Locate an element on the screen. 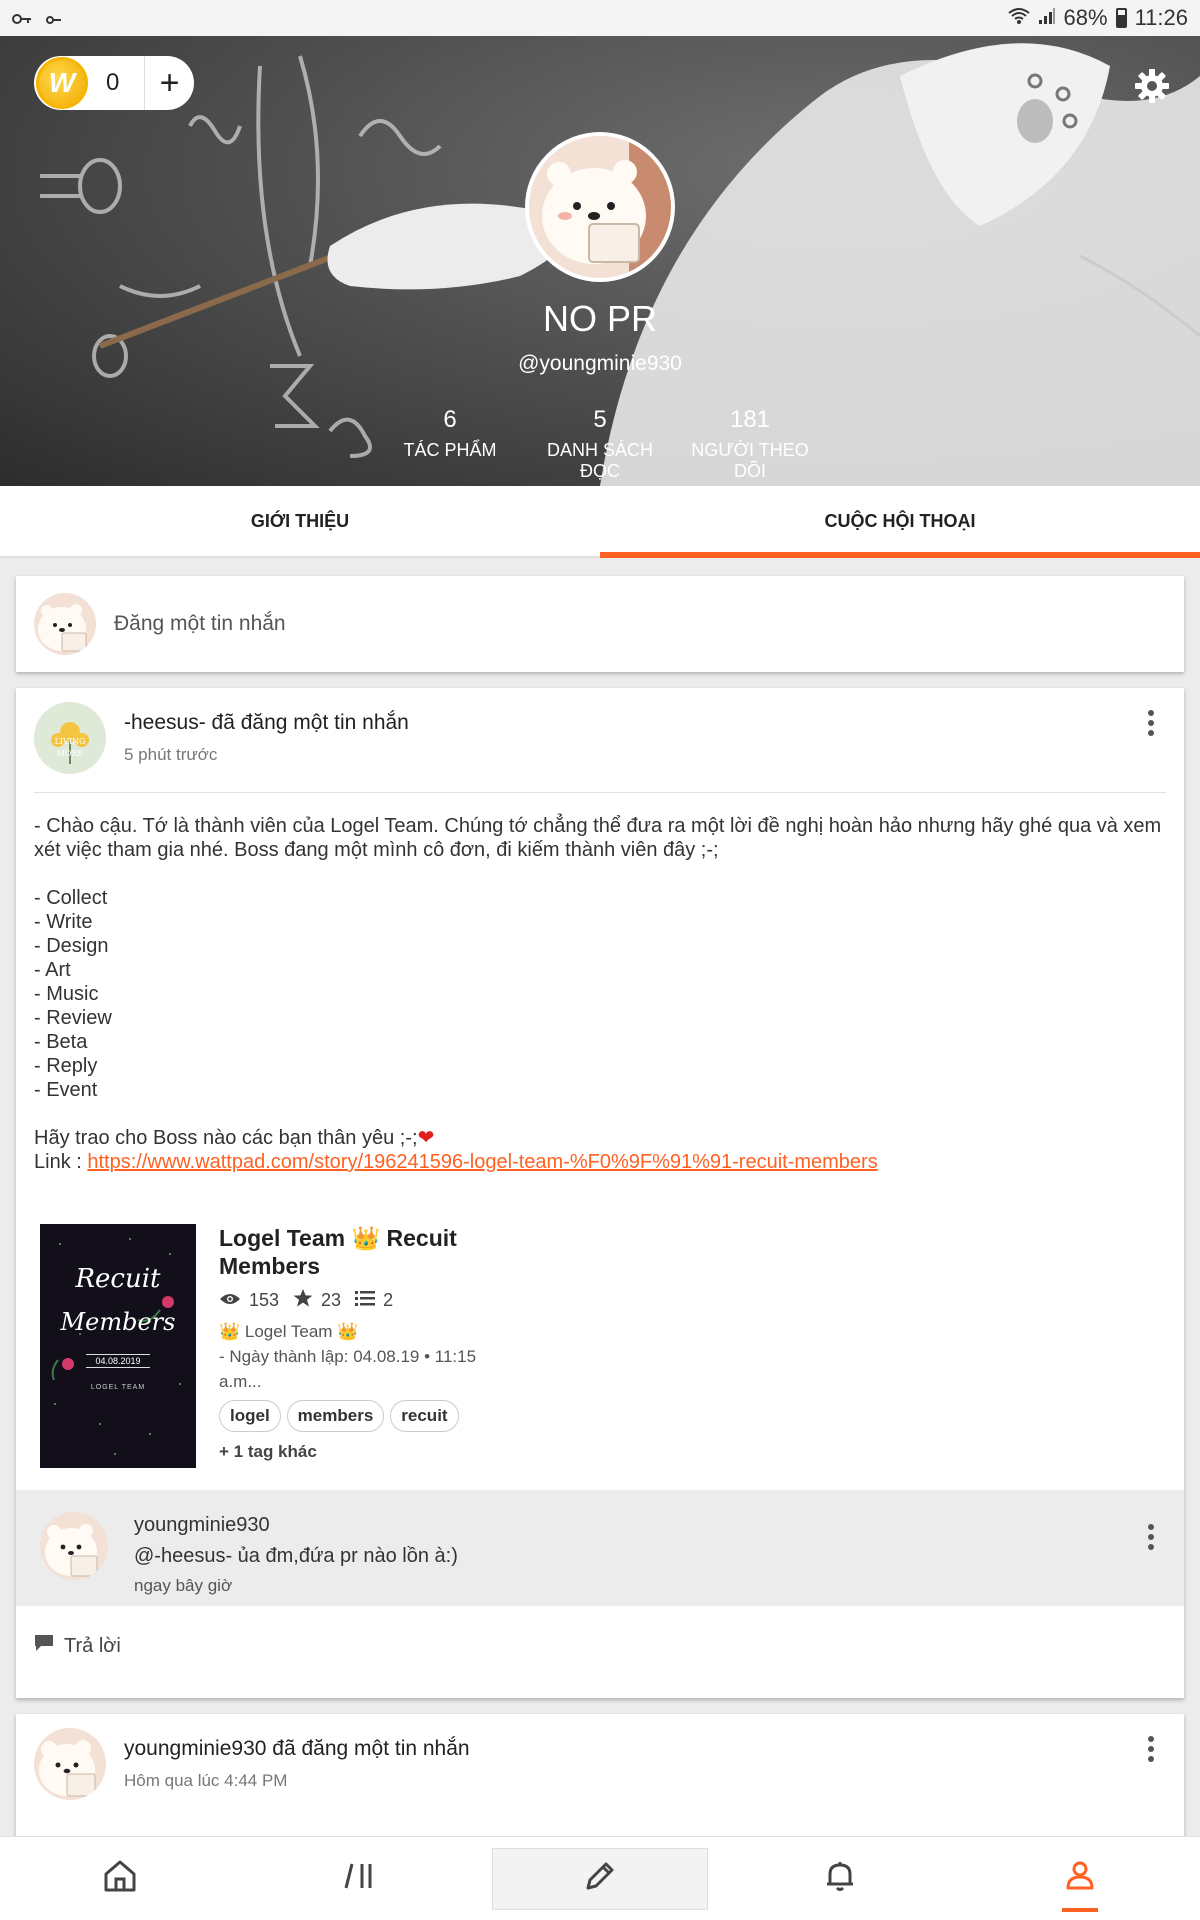 The width and height of the screenshot is (1200, 1920). more-tags-link: + 1 tag khác is located at coordinates (369, 1452).